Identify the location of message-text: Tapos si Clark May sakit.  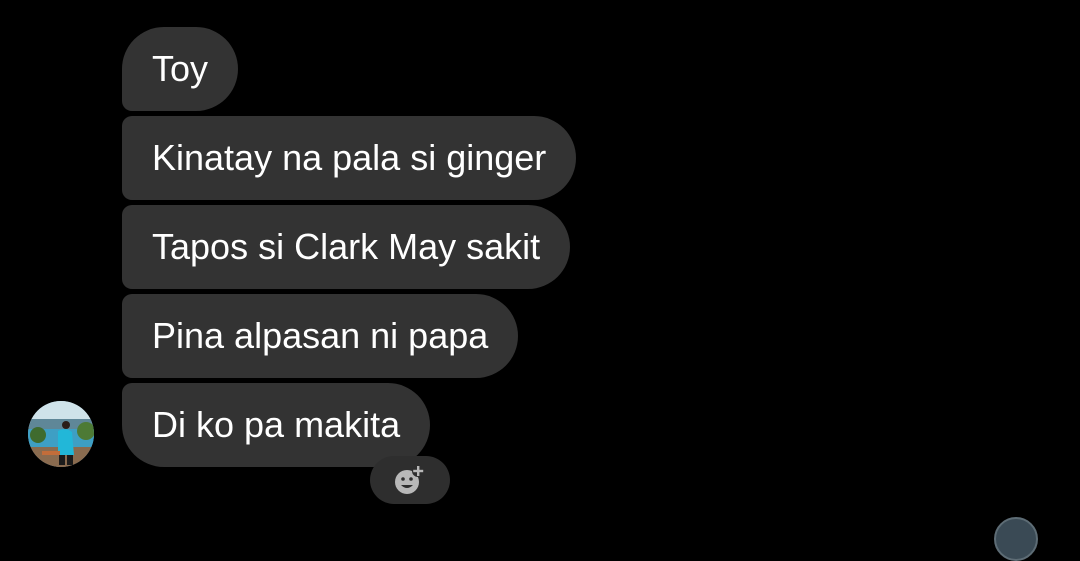
(346, 246).